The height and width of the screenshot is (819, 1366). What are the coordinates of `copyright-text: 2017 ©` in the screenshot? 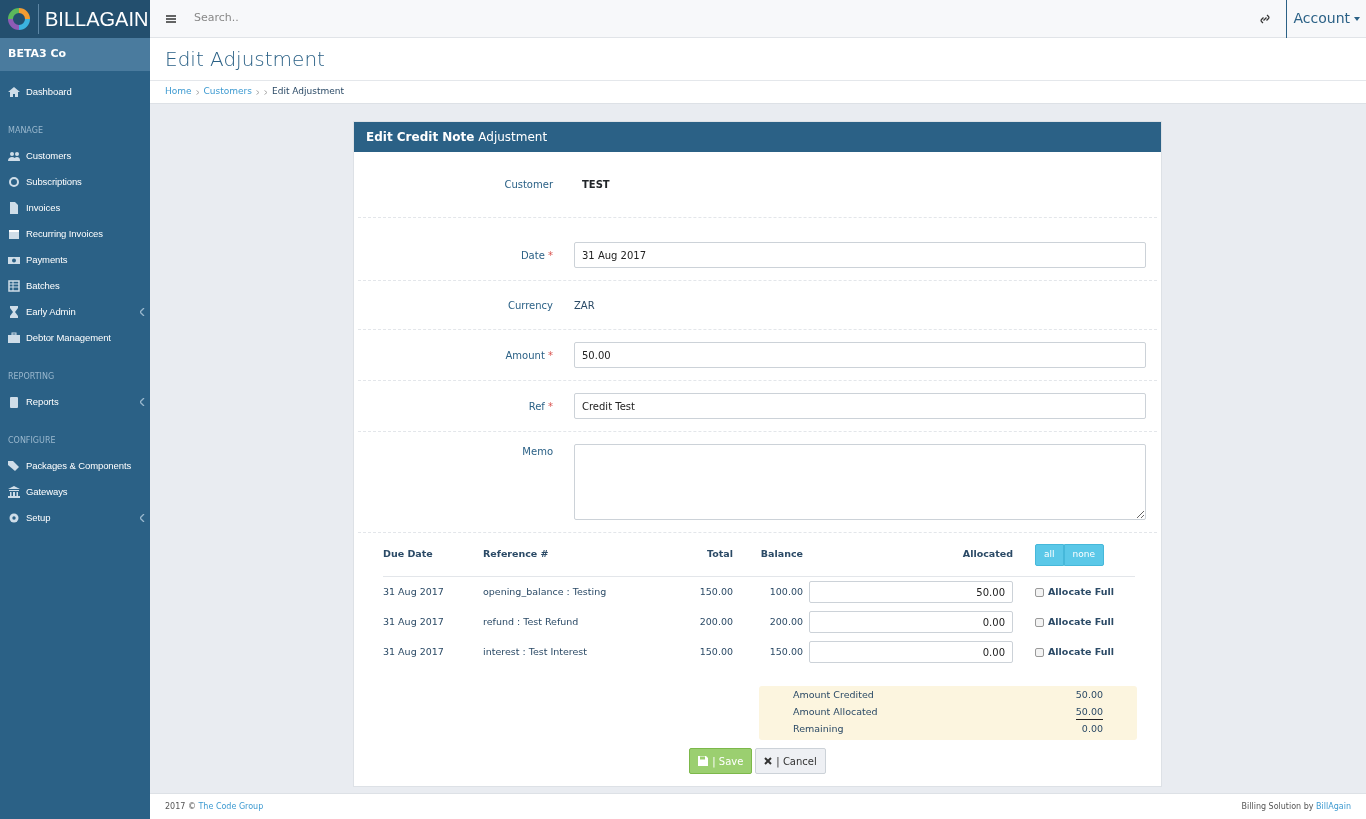 It's located at (180, 806).